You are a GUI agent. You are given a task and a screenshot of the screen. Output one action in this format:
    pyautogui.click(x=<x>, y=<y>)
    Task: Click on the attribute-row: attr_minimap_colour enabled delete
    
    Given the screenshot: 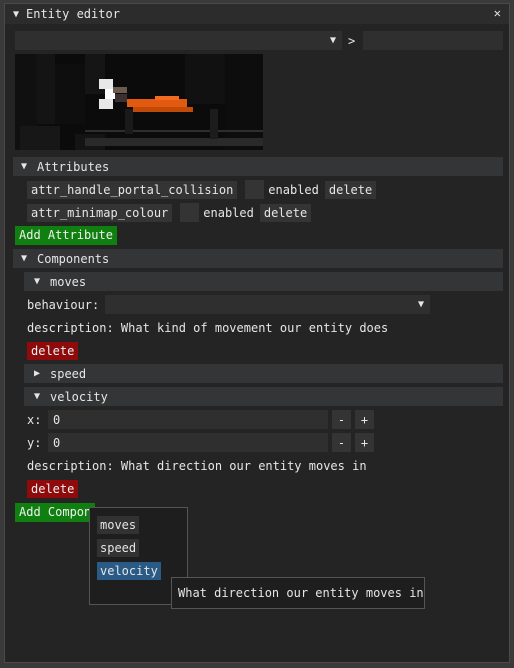 What is the action you would take?
    pyautogui.click(x=169, y=212)
    